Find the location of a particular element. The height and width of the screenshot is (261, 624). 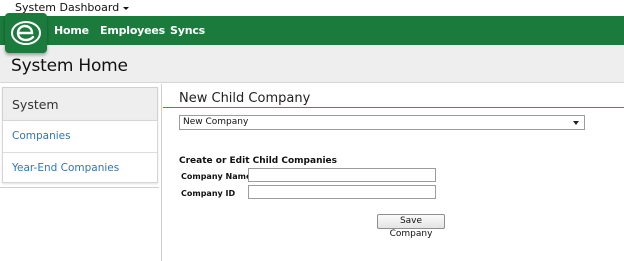

nav-syncs: Syncs is located at coordinates (187, 30).